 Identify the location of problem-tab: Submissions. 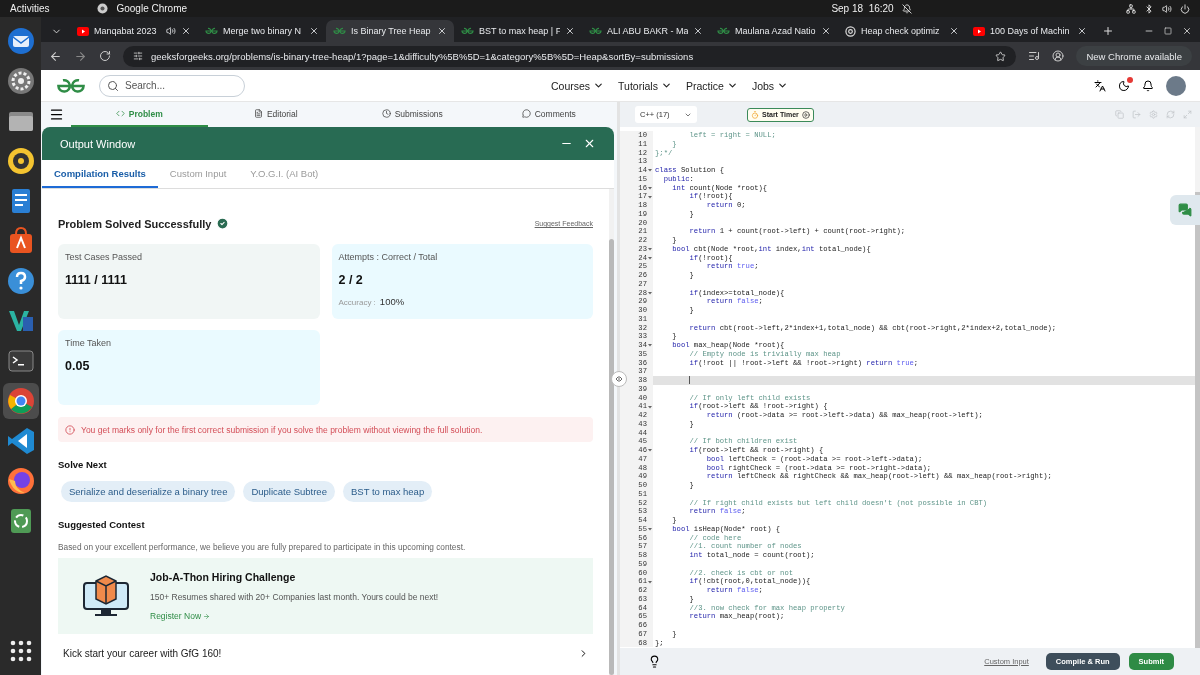
(418, 113).